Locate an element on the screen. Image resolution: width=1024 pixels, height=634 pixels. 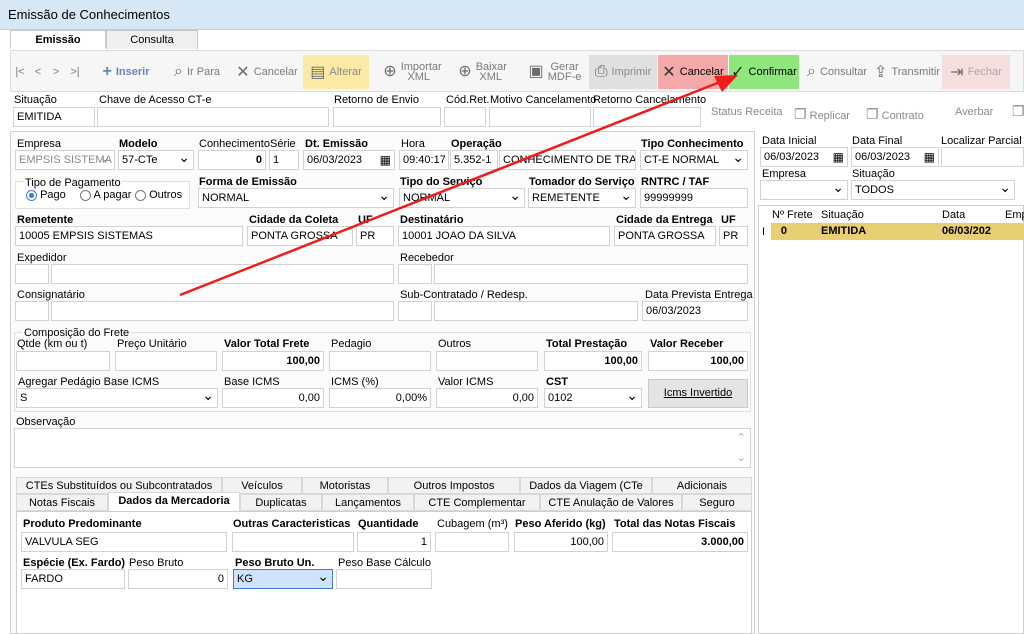
observacao-textarea: ⌃ ⌄ is located at coordinates (382, 448).